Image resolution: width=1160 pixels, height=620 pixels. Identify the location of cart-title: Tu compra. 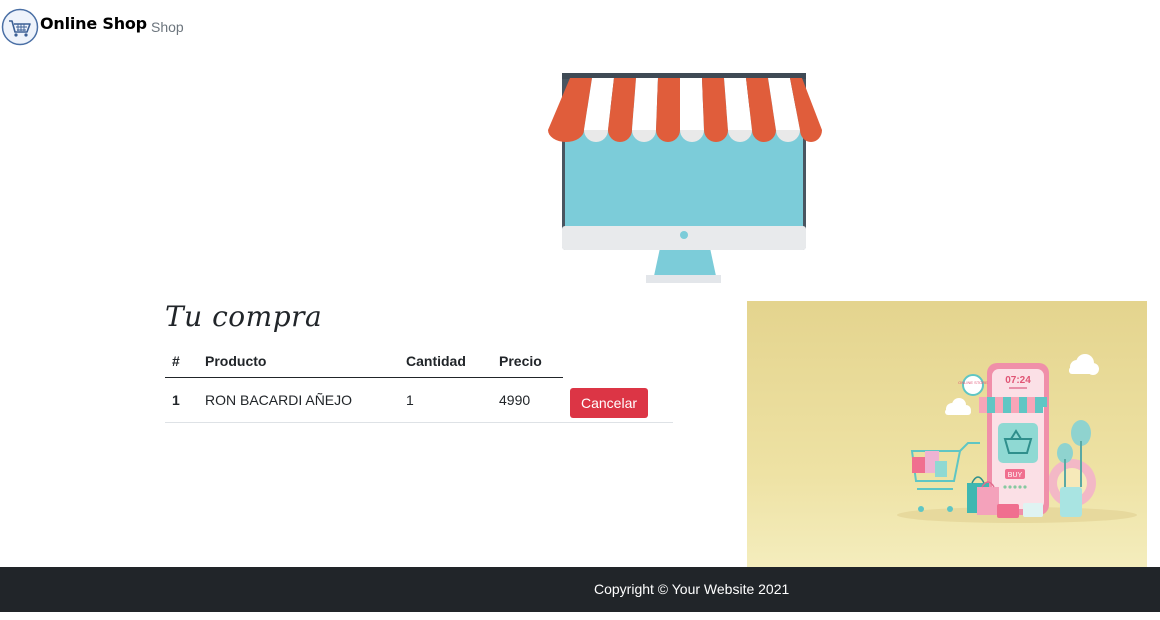
(244, 316).